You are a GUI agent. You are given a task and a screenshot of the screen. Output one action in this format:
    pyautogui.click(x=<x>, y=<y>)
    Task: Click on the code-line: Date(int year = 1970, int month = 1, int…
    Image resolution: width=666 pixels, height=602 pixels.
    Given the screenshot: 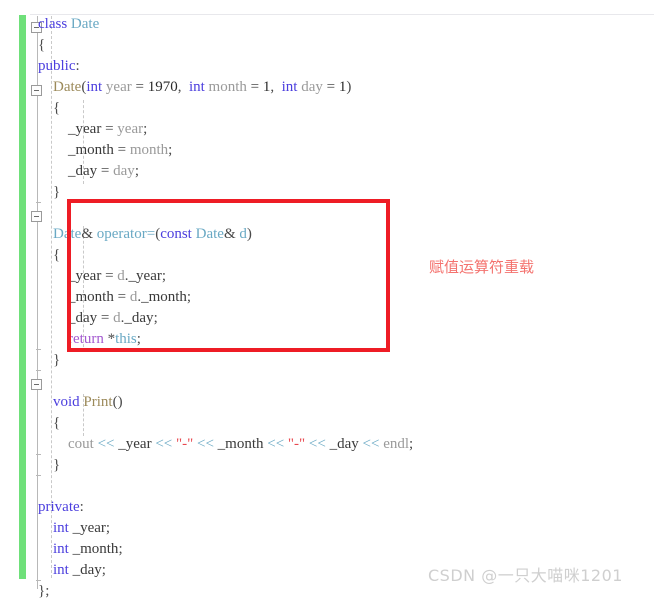 What is the action you would take?
    pyautogui.click(x=333, y=87)
    